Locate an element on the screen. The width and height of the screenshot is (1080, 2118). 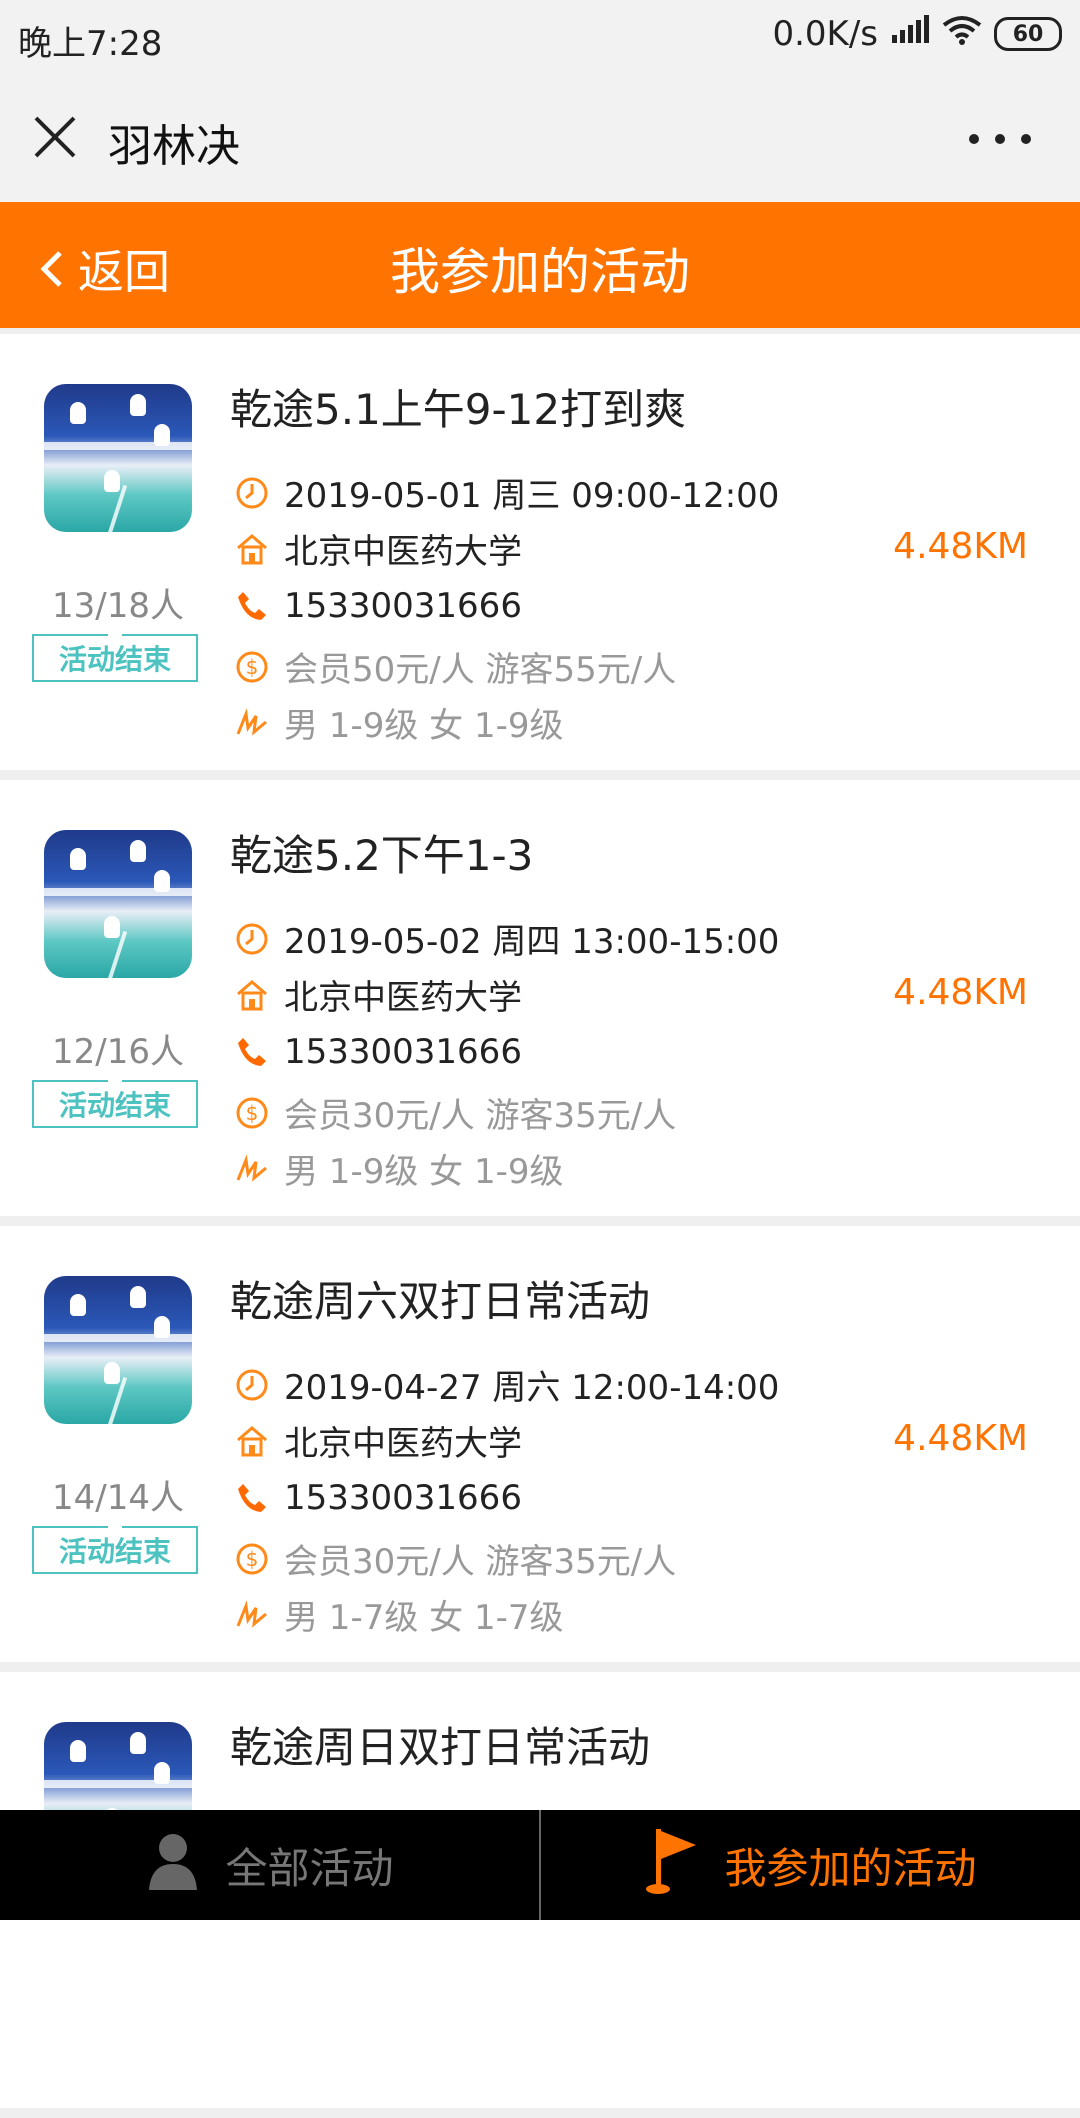
wifi-icon is located at coordinates (962, 34).